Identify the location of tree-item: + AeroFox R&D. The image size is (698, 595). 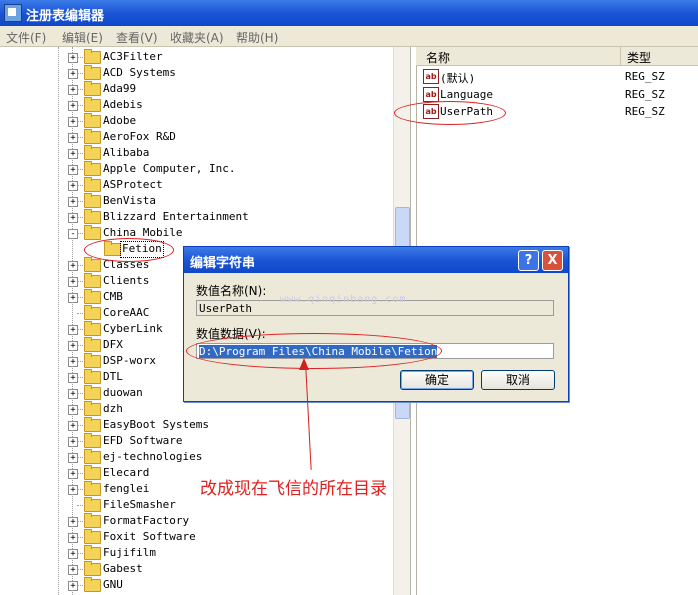
(195, 137).